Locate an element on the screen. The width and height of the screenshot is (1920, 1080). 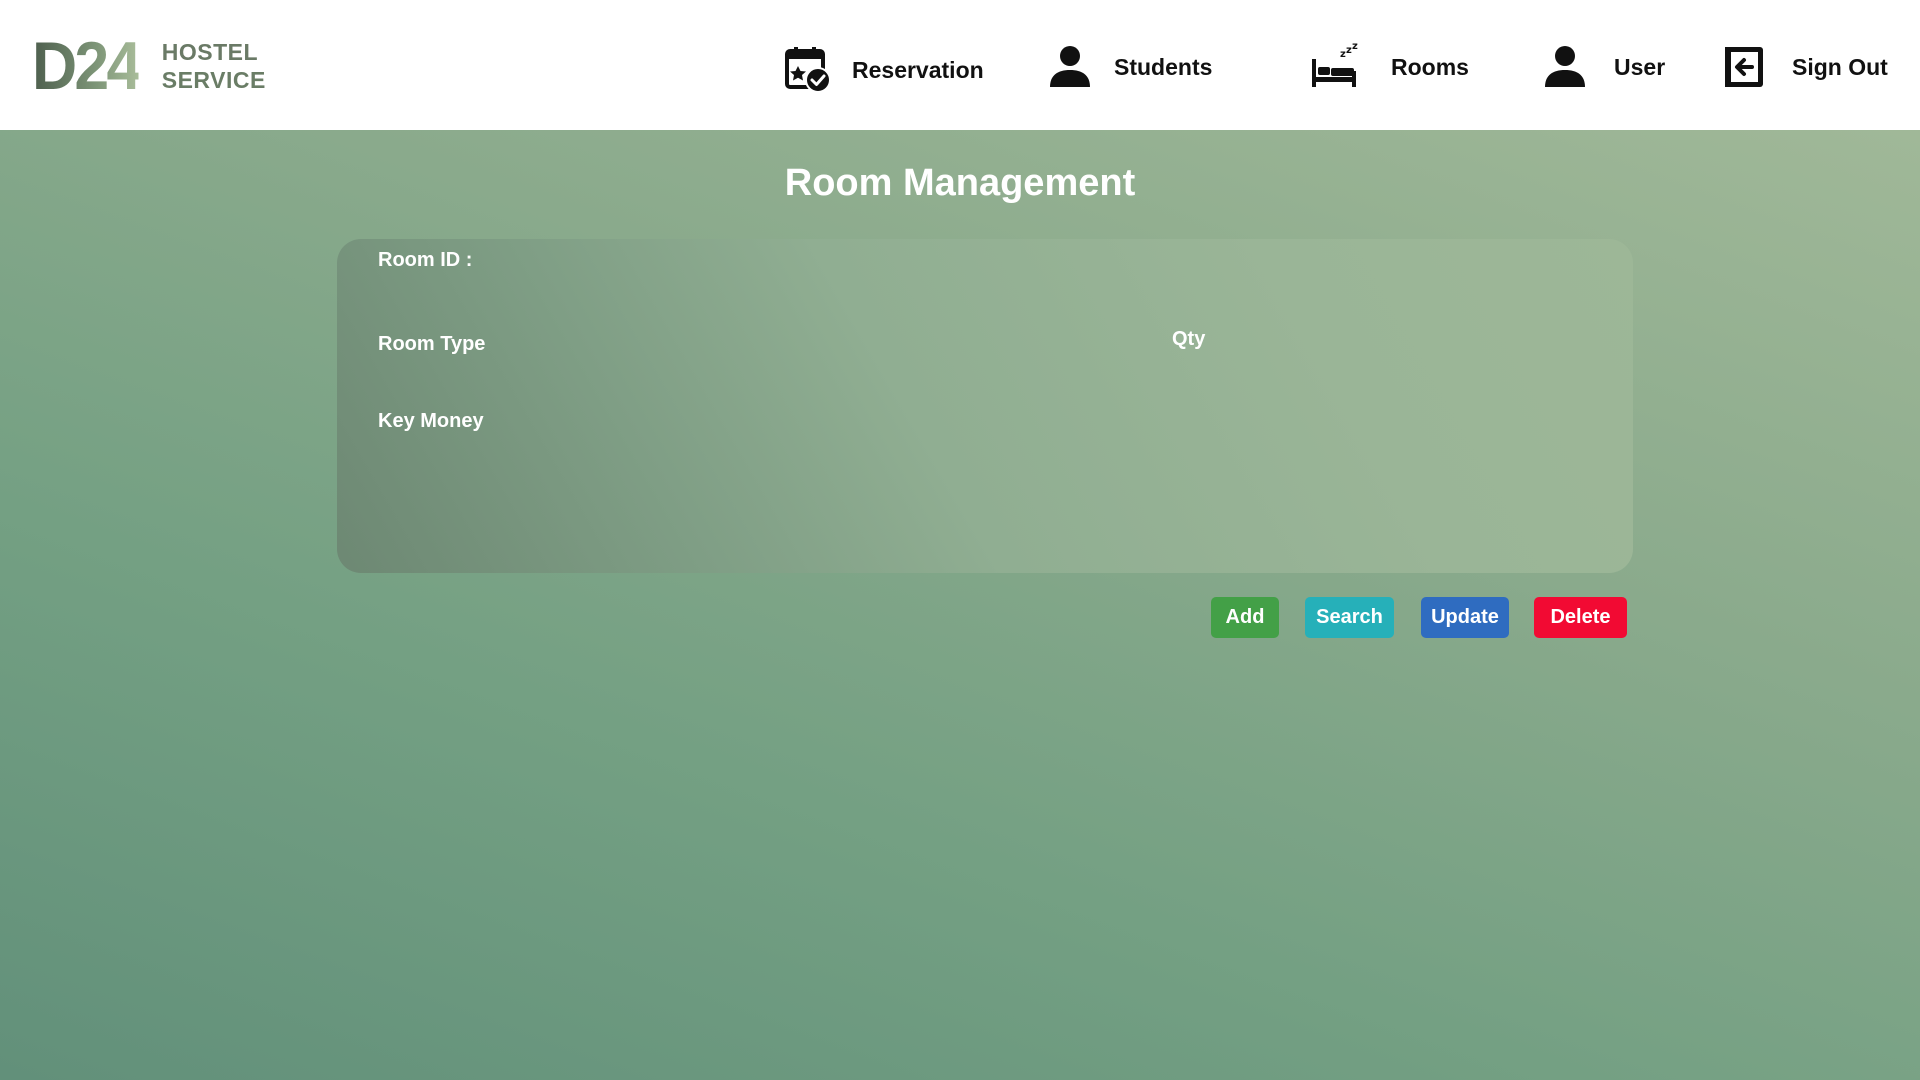
svg-text: z is located at coordinates (1355, 47).